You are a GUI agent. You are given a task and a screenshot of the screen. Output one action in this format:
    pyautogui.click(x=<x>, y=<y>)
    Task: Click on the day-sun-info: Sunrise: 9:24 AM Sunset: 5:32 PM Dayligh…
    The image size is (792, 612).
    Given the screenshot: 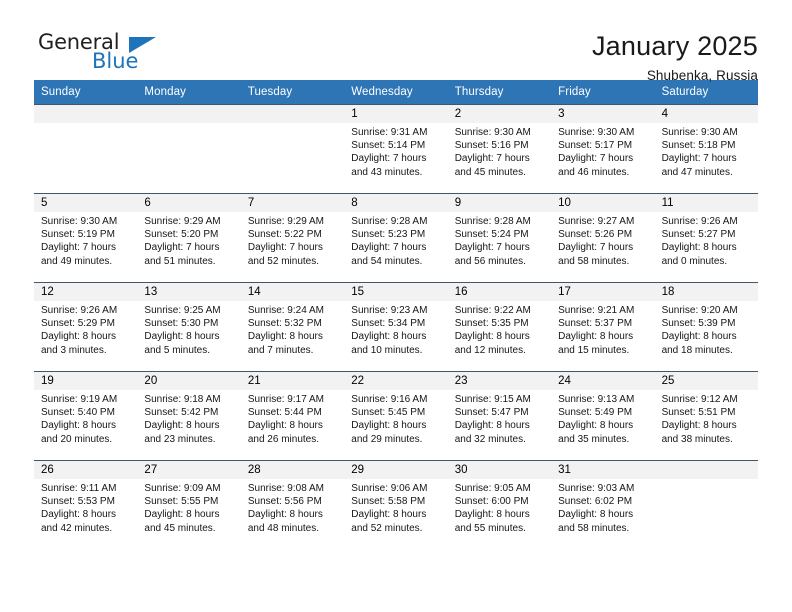 What is the action you would take?
    pyautogui.click(x=285, y=330)
    